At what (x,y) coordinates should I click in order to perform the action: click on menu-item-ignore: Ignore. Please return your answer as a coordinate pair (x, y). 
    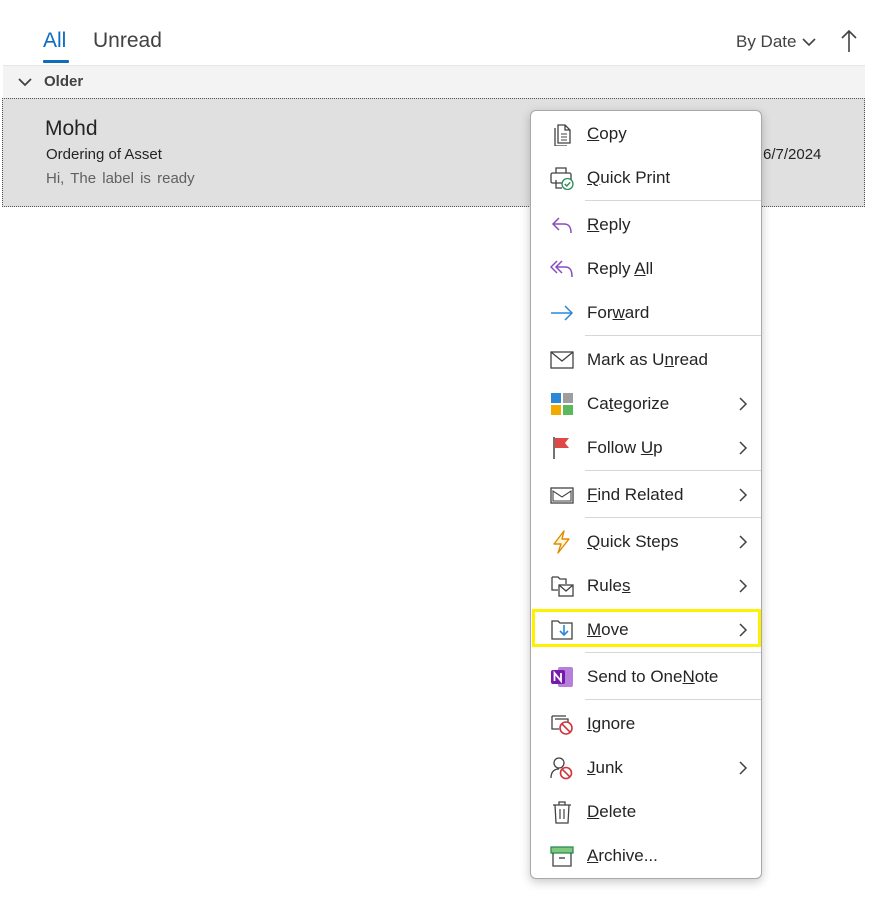
    Looking at the image, I should click on (646, 724).